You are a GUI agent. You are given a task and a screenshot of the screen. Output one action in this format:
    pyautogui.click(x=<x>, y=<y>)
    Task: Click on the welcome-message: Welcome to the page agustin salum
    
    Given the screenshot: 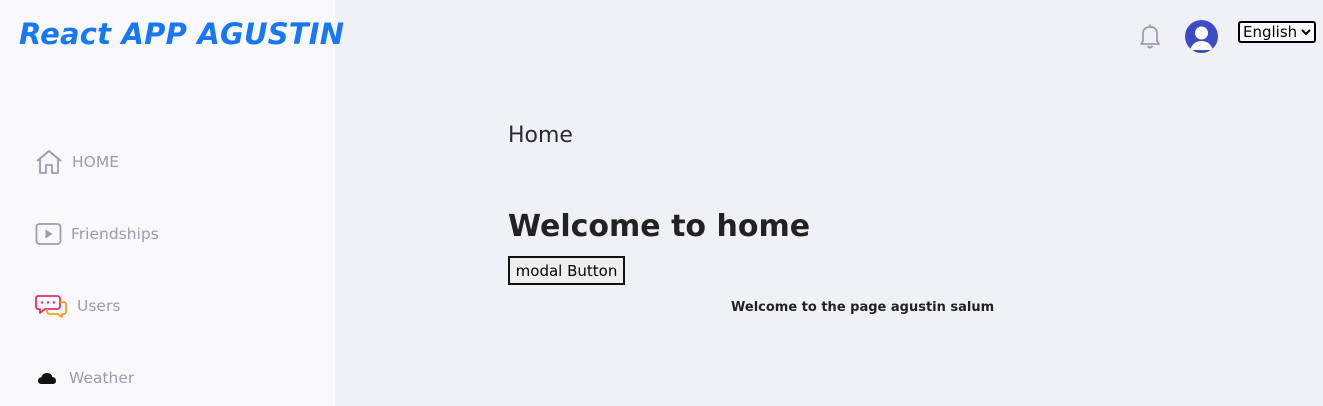 What is the action you would take?
    pyautogui.click(x=863, y=307)
    